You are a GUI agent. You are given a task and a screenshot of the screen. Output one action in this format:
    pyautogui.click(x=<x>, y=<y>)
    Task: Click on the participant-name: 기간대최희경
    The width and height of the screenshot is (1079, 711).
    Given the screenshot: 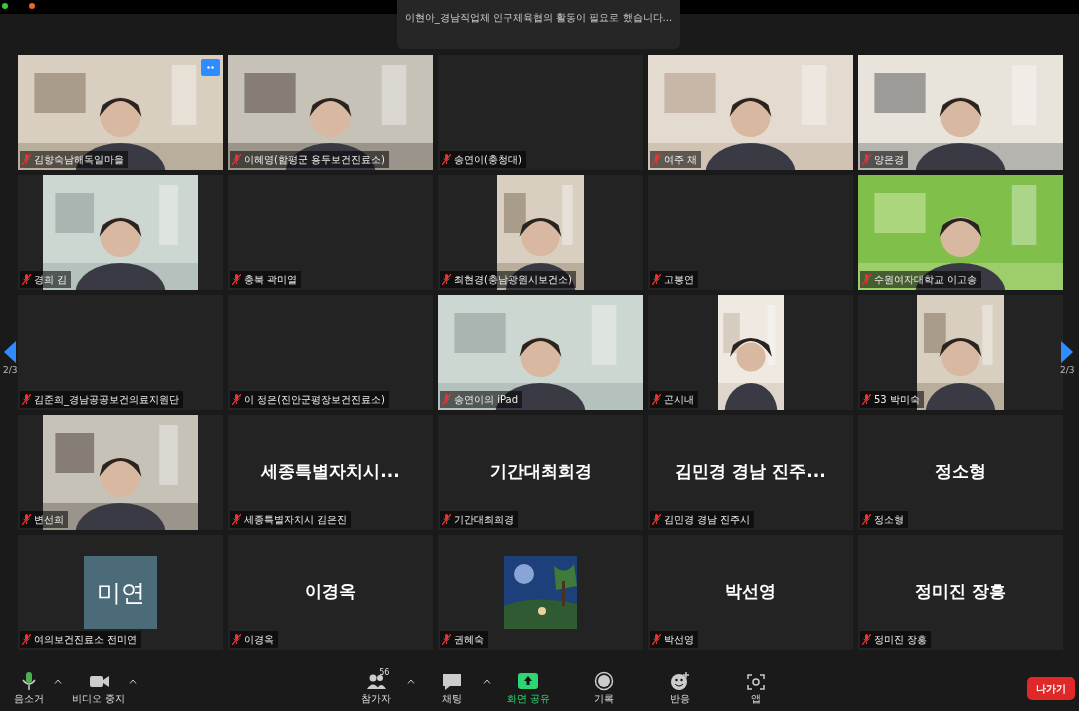 What is the action you would take?
    pyautogui.click(x=540, y=471)
    